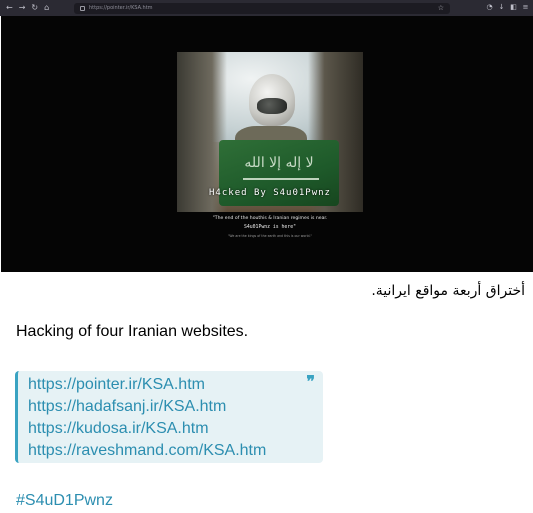 This screenshot has width=533, height=513. Describe the element at coordinates (34, 8) in the screenshot. I see `reload-icon: ↻` at that location.